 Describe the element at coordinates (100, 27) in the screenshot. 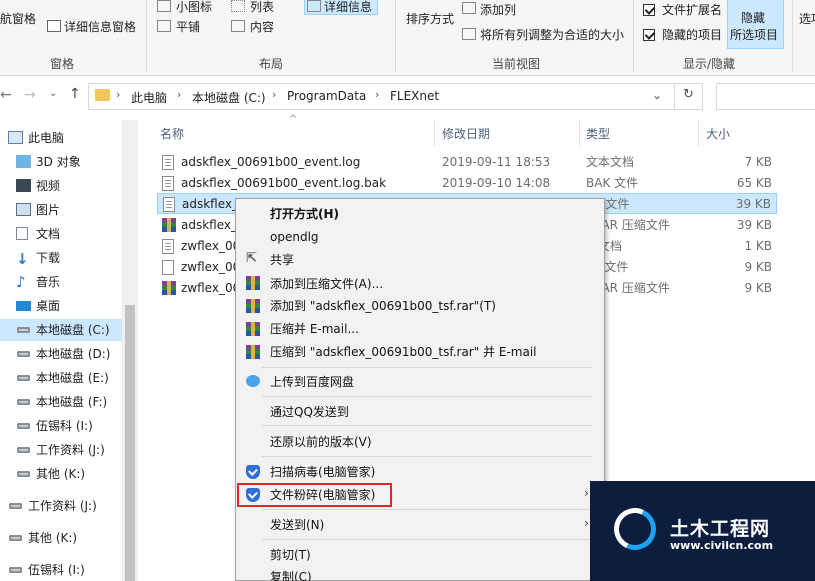

I see `details-pane-button: 详细信息窗格` at that location.